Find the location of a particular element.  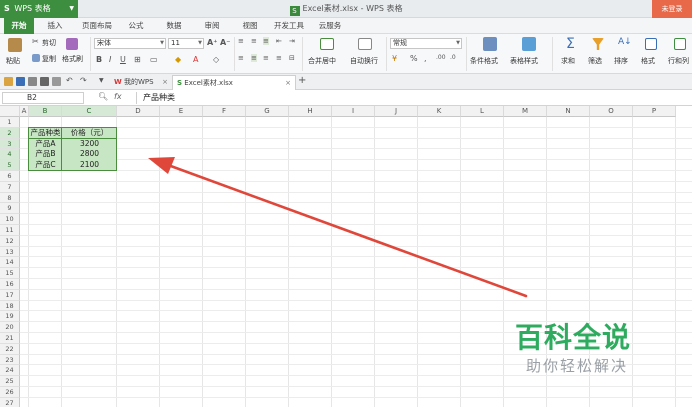

row-header-17: 17 is located at coordinates (10, 295).